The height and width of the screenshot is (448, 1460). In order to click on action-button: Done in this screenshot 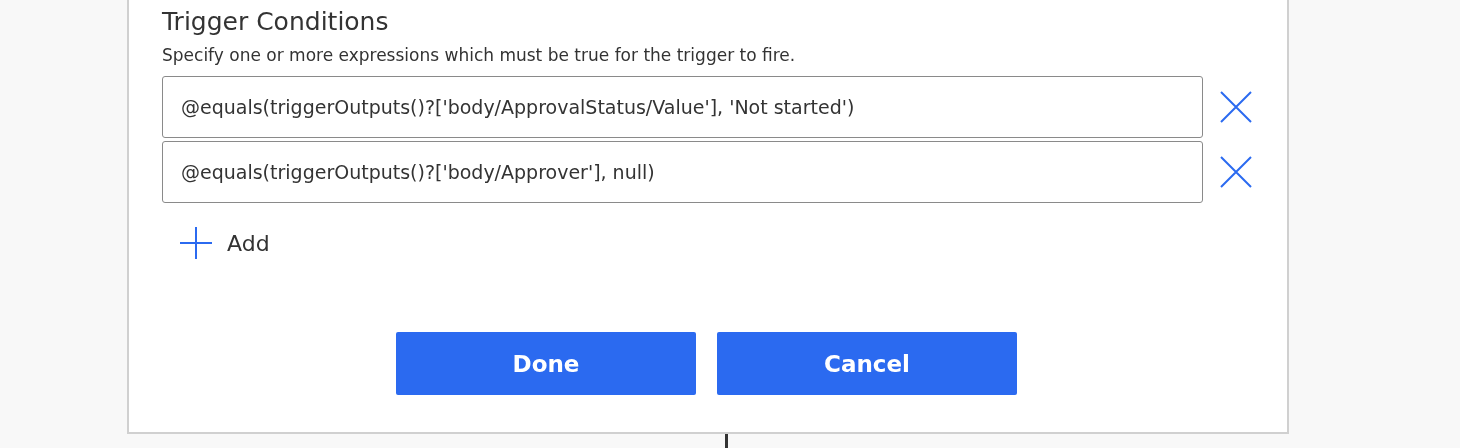, I will do `click(546, 363)`.